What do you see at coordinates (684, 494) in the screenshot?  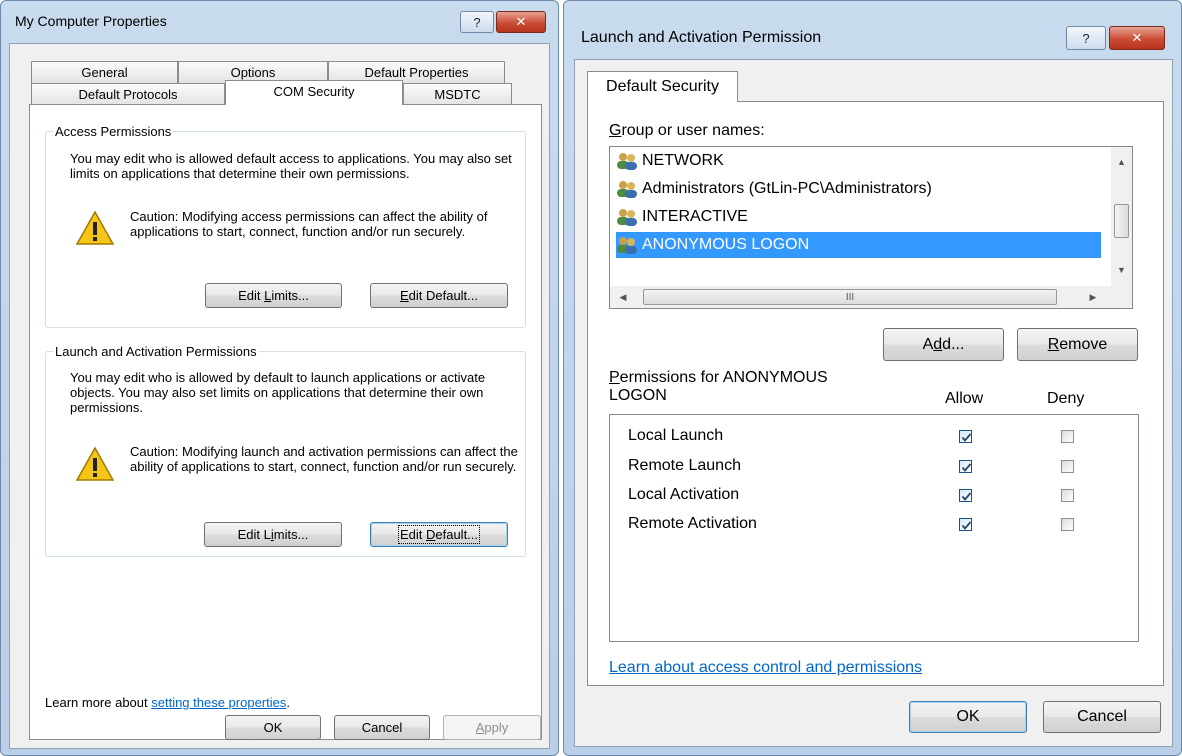 I see `permission-row-local-activation: Local Activation` at bounding box center [684, 494].